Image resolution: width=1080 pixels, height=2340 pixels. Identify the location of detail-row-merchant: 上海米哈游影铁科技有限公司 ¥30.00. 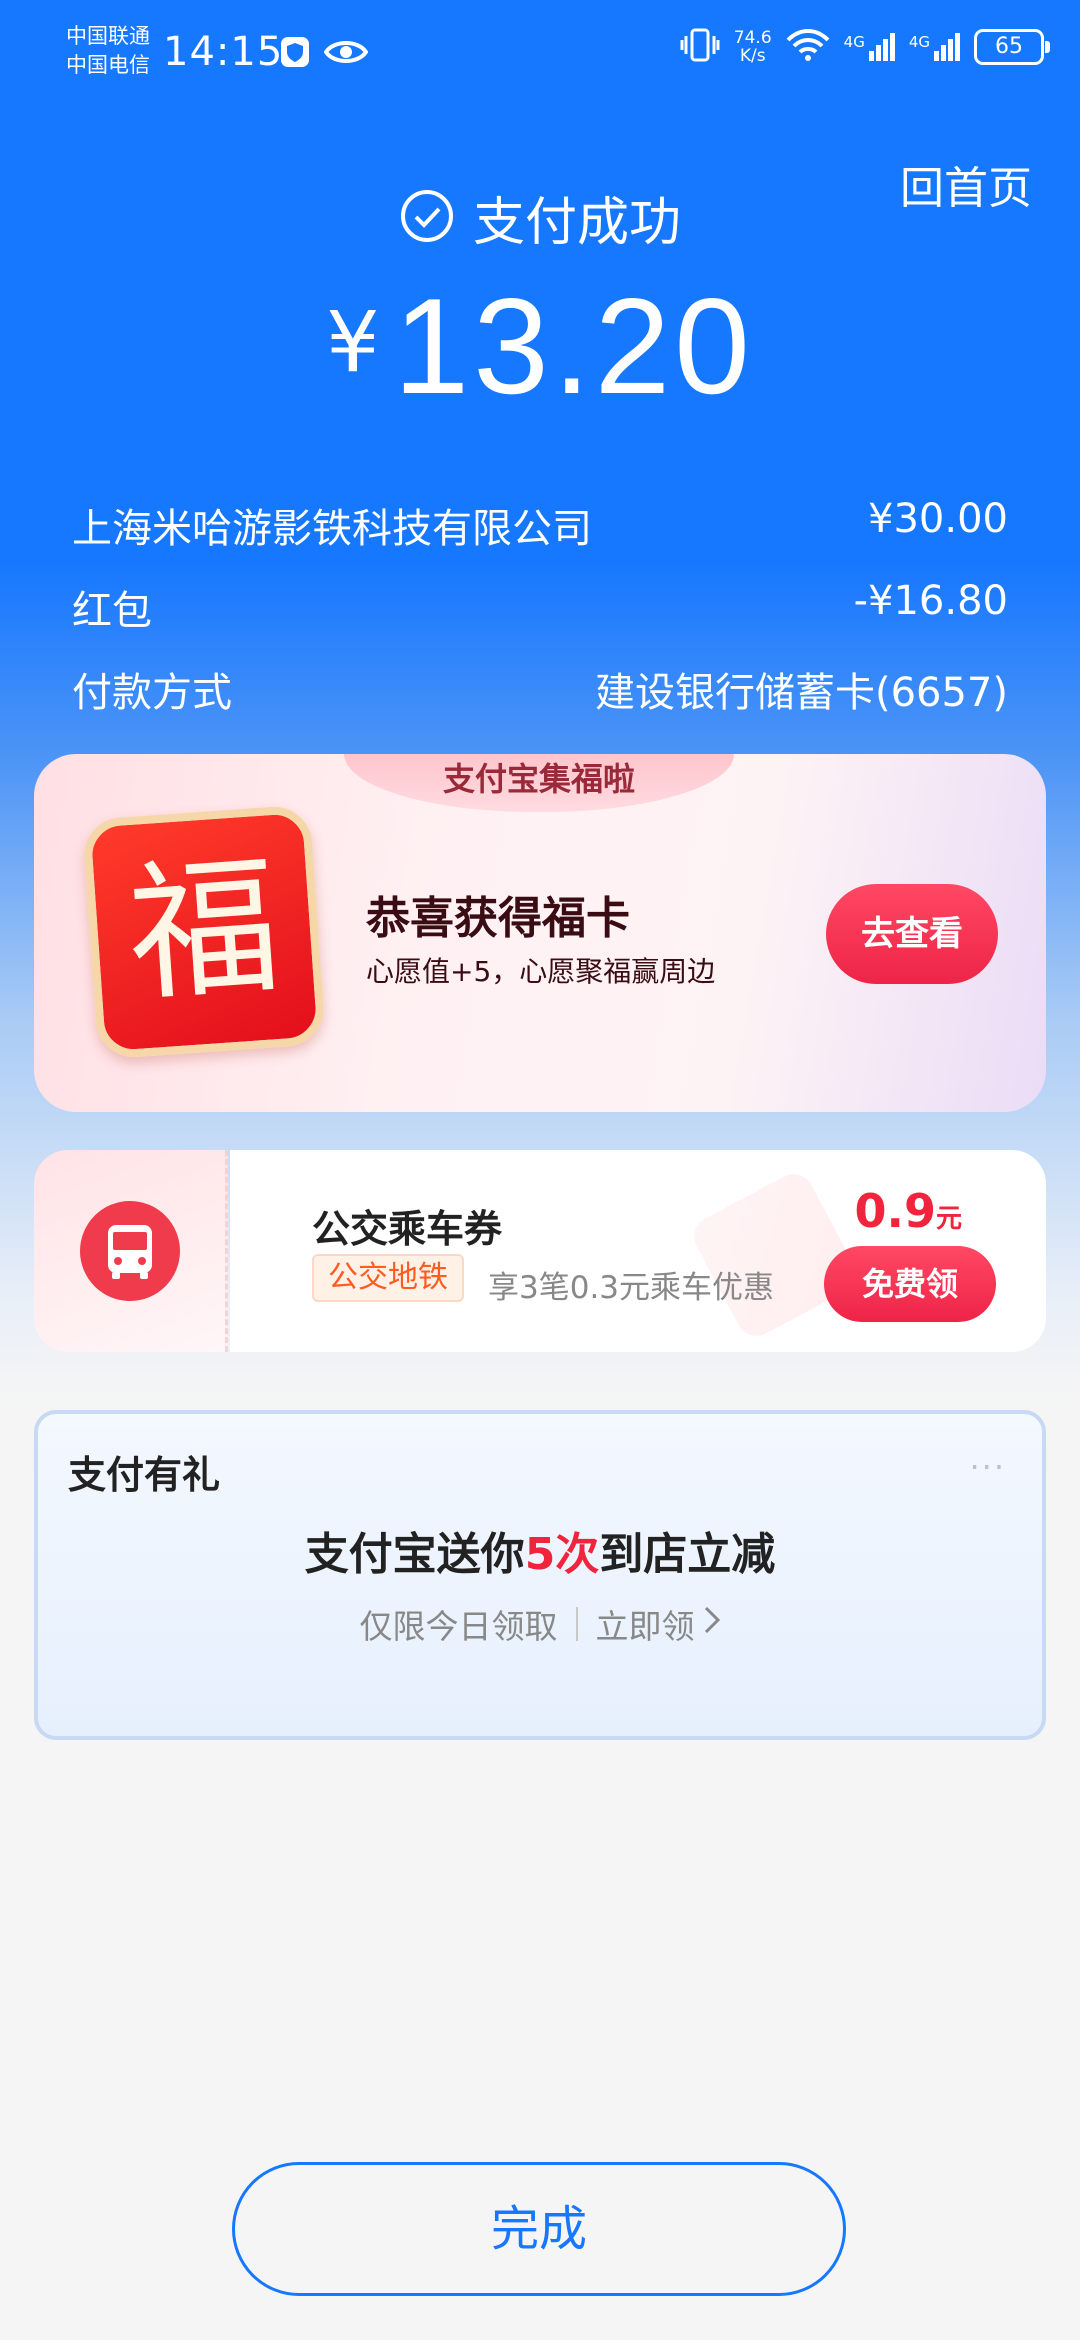
(540, 525).